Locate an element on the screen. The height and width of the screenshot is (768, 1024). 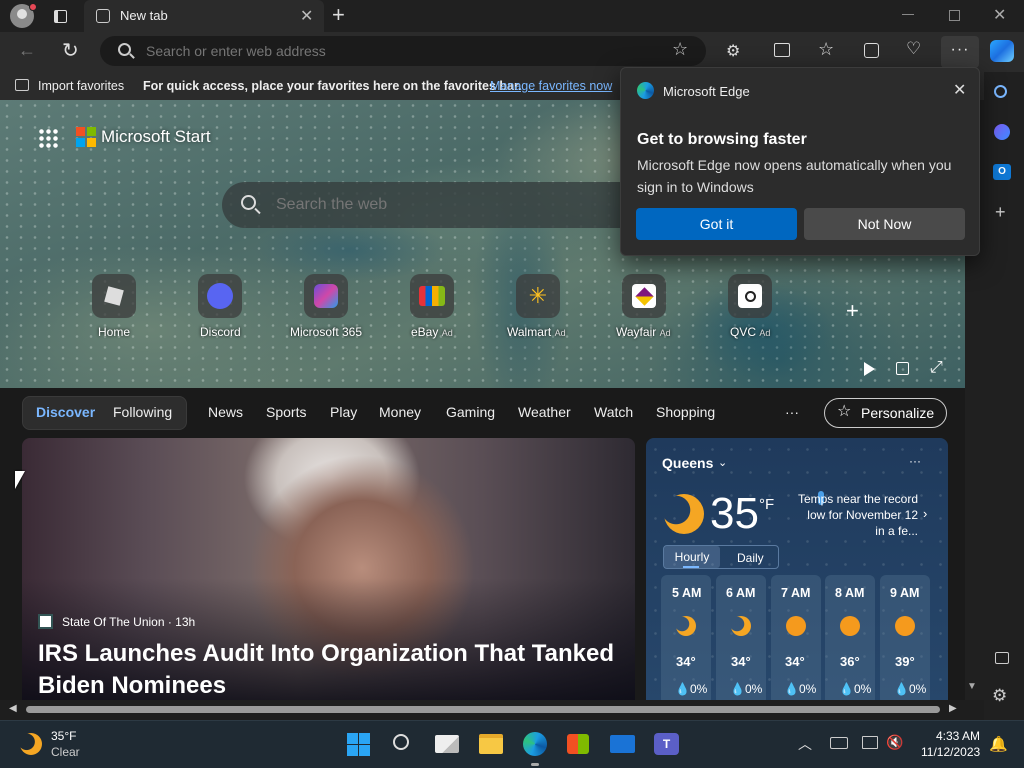
search-icon is located at coordinates (1000, 91).